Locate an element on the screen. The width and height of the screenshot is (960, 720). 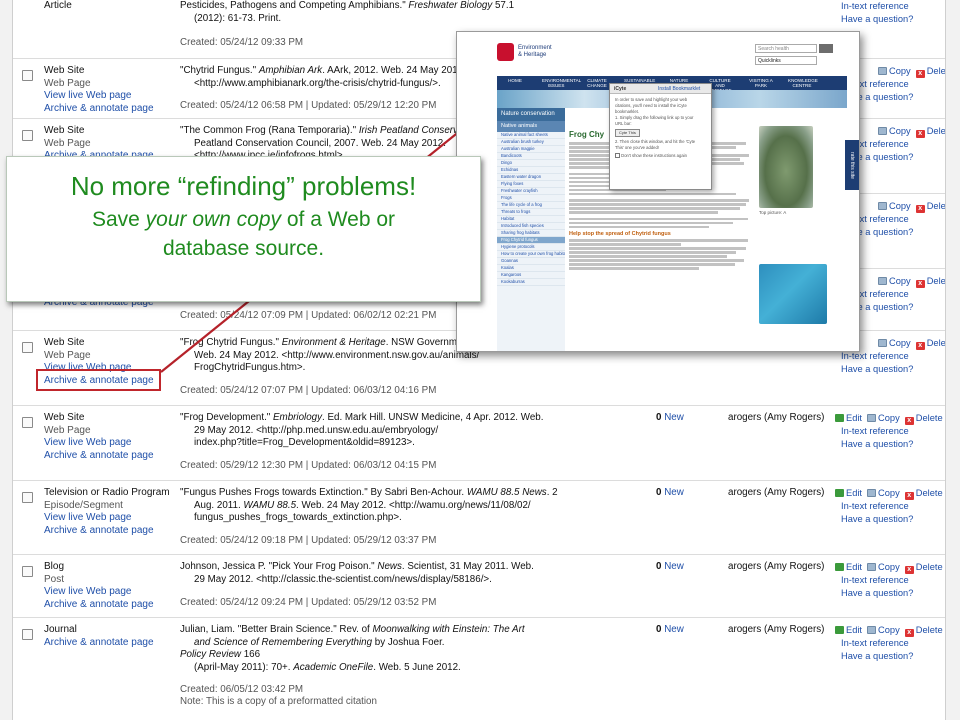
sidebar-link: Hygiene protocols is located at coordinates (531, 247).